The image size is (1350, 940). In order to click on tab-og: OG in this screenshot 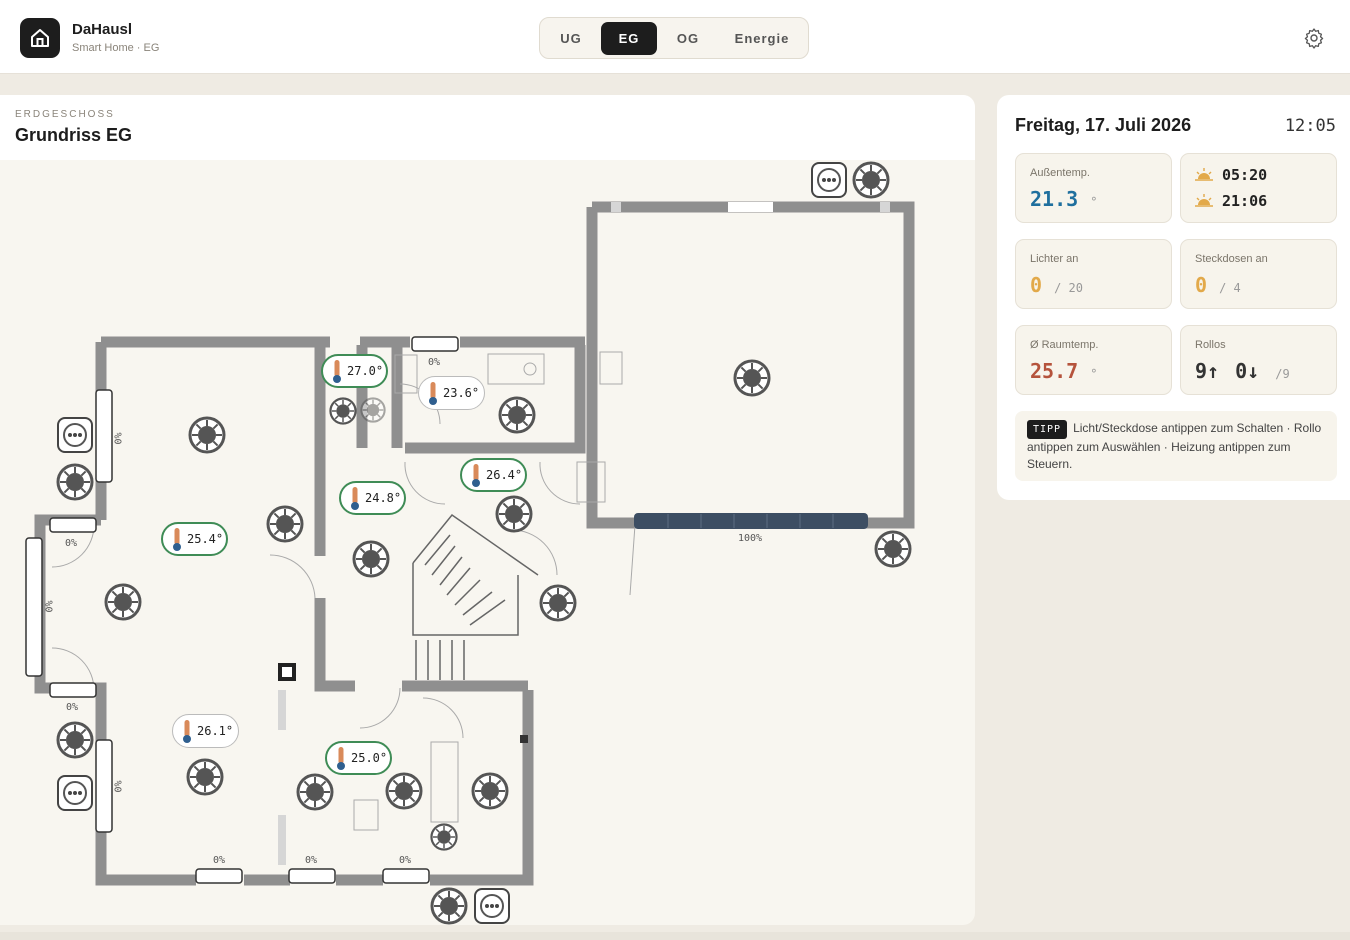, I will do `click(688, 38)`.